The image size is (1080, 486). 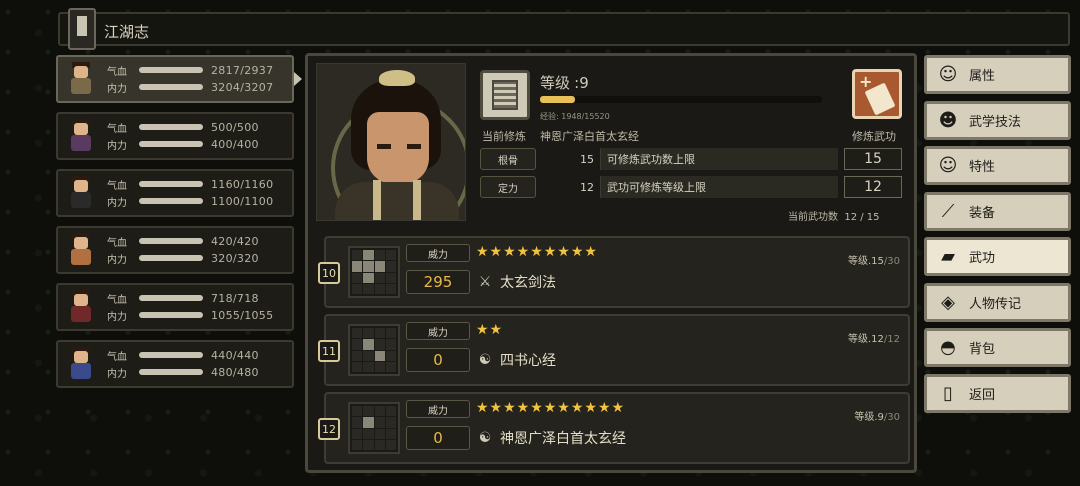 What do you see at coordinates (329, 273) in the screenshot?
I see `row-number: 10` at bounding box center [329, 273].